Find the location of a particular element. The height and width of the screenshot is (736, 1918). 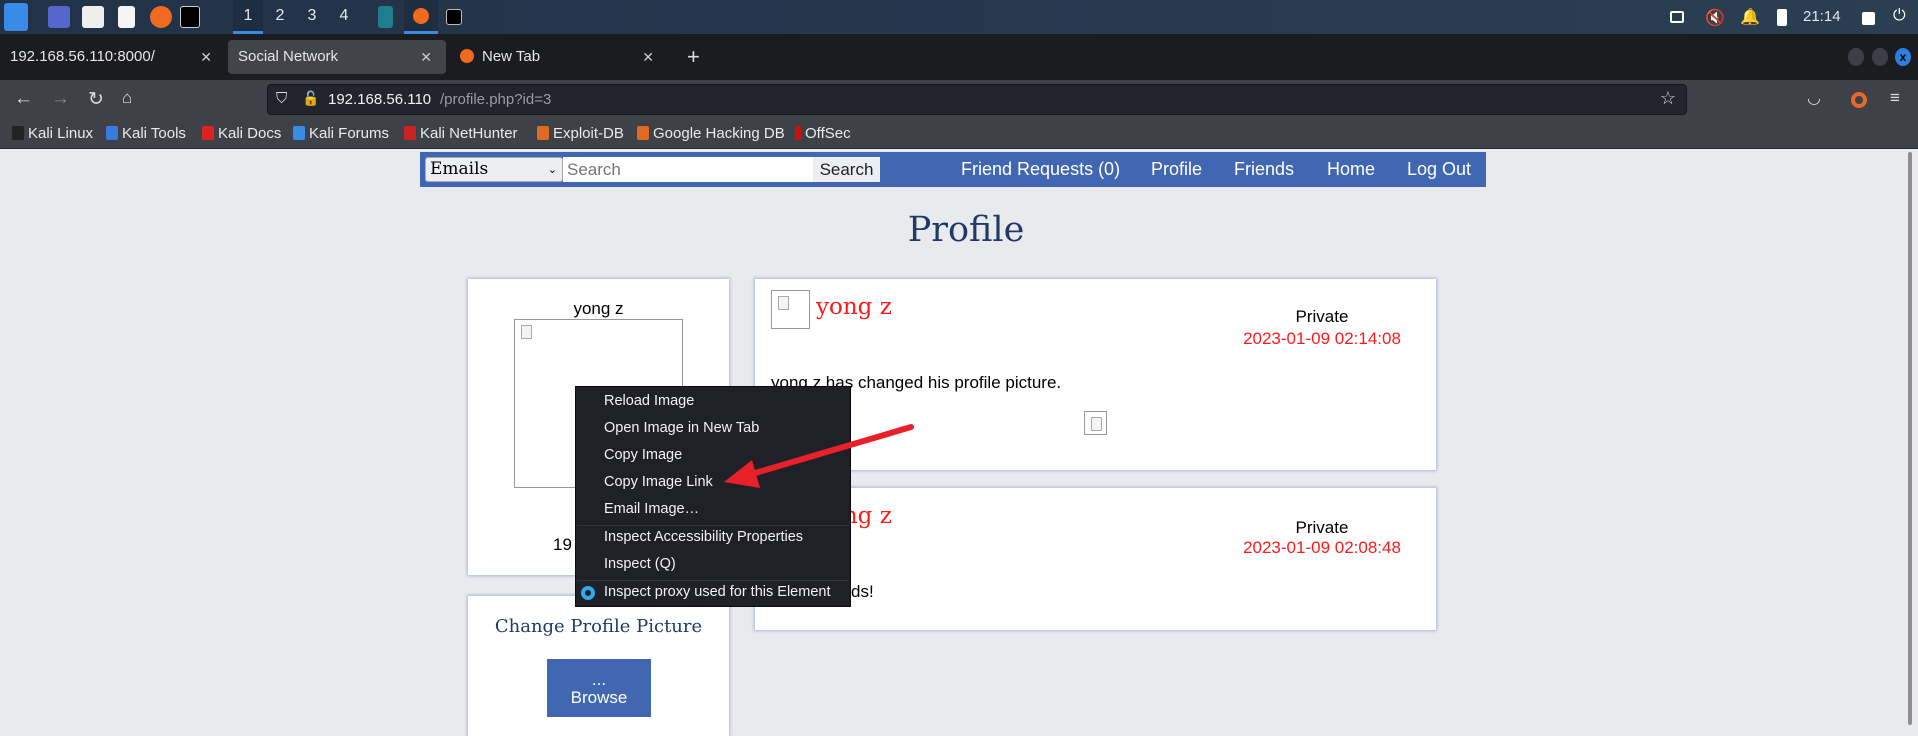

arrow-head is located at coordinates (742, 474).